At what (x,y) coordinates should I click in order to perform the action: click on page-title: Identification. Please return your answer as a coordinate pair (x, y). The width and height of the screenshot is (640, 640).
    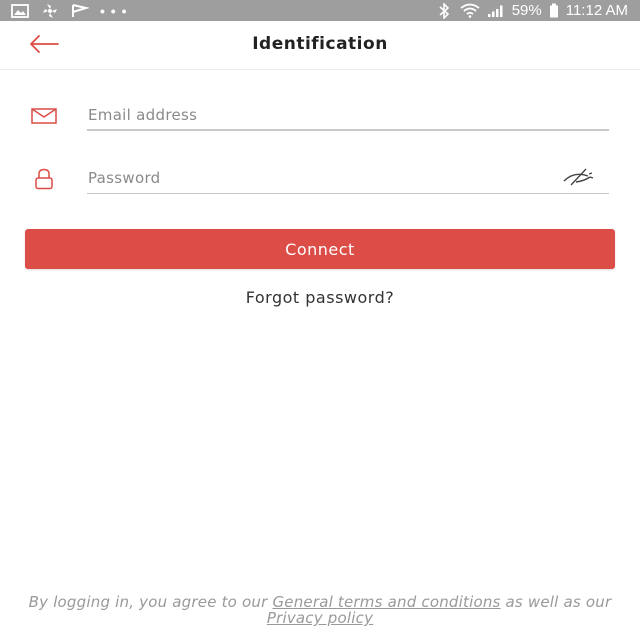
    Looking at the image, I should click on (320, 44).